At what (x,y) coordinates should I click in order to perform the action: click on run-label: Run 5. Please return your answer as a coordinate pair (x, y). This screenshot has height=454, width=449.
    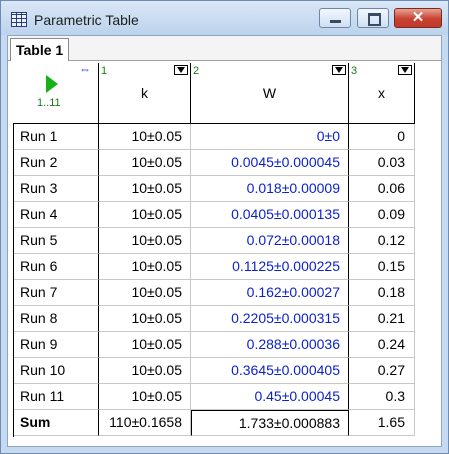
    Looking at the image, I should click on (56, 241).